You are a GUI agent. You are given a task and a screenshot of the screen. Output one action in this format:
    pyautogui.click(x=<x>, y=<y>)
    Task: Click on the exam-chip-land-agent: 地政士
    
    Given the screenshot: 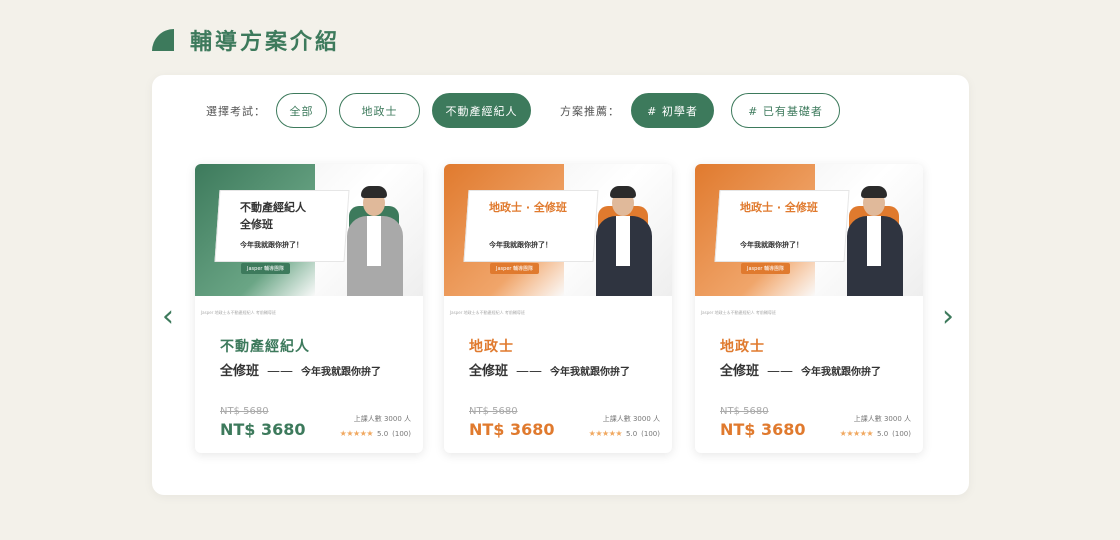 What is the action you would take?
    pyautogui.click(x=379, y=110)
    